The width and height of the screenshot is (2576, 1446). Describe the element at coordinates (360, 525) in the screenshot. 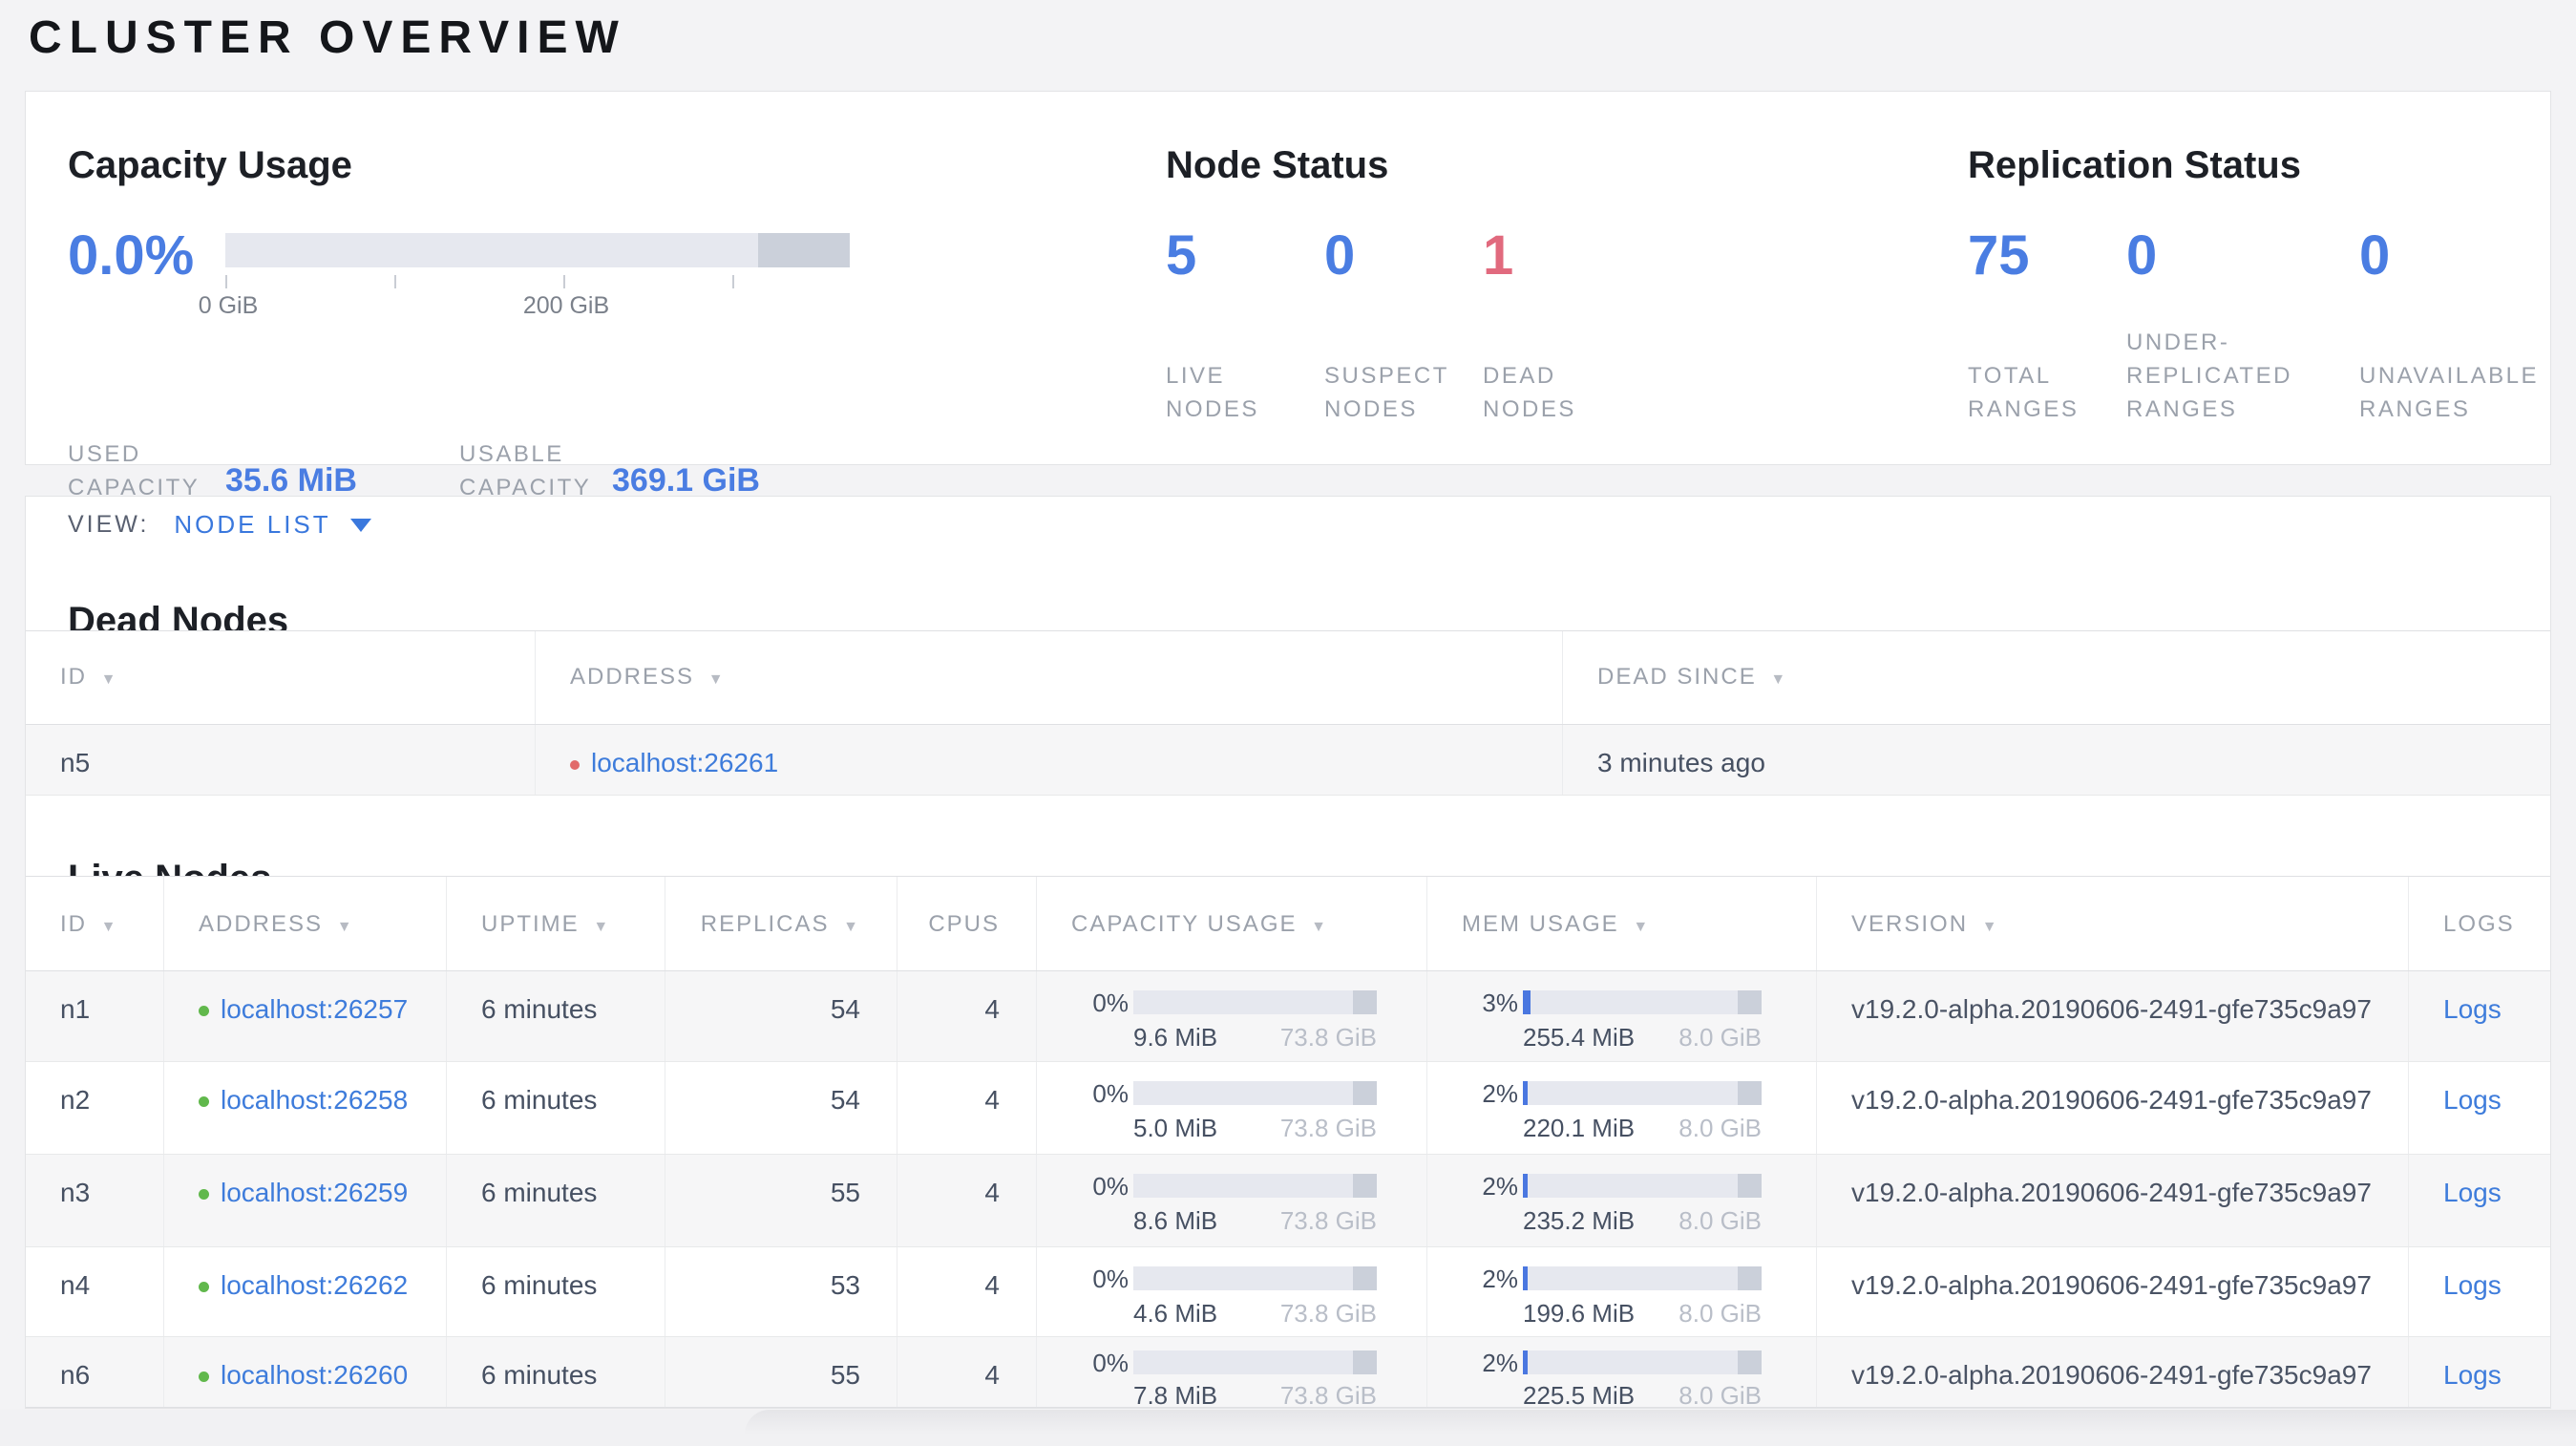

I see `chevron-down-icon` at that location.